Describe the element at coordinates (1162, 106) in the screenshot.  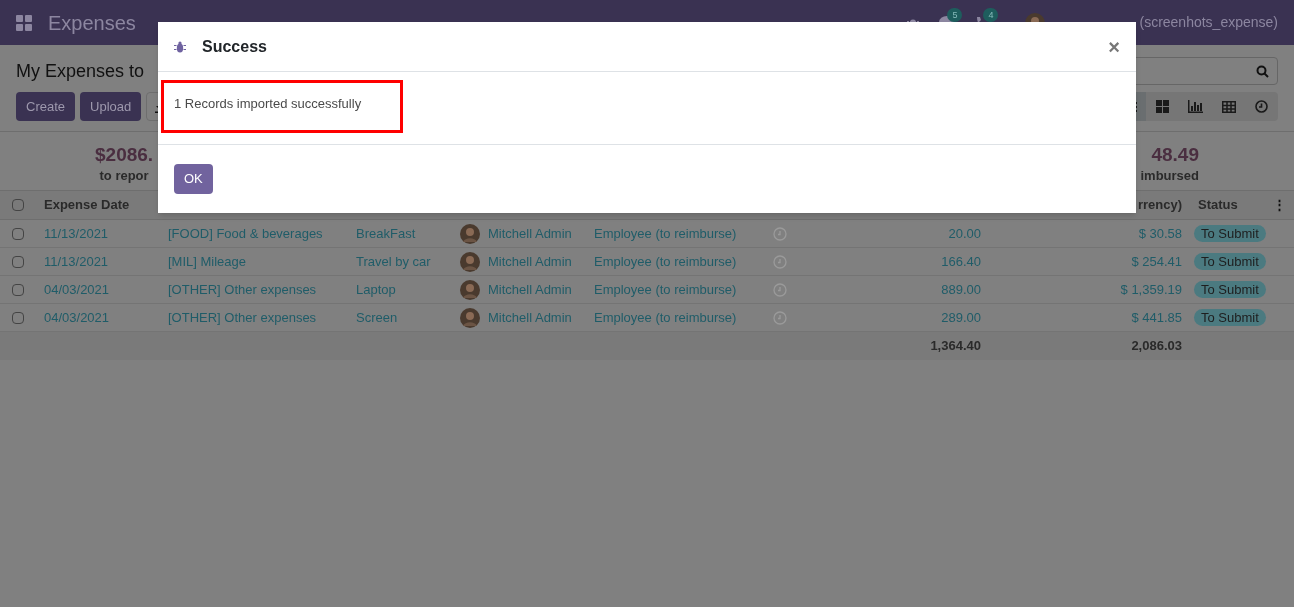
I see `kanban-icon` at that location.